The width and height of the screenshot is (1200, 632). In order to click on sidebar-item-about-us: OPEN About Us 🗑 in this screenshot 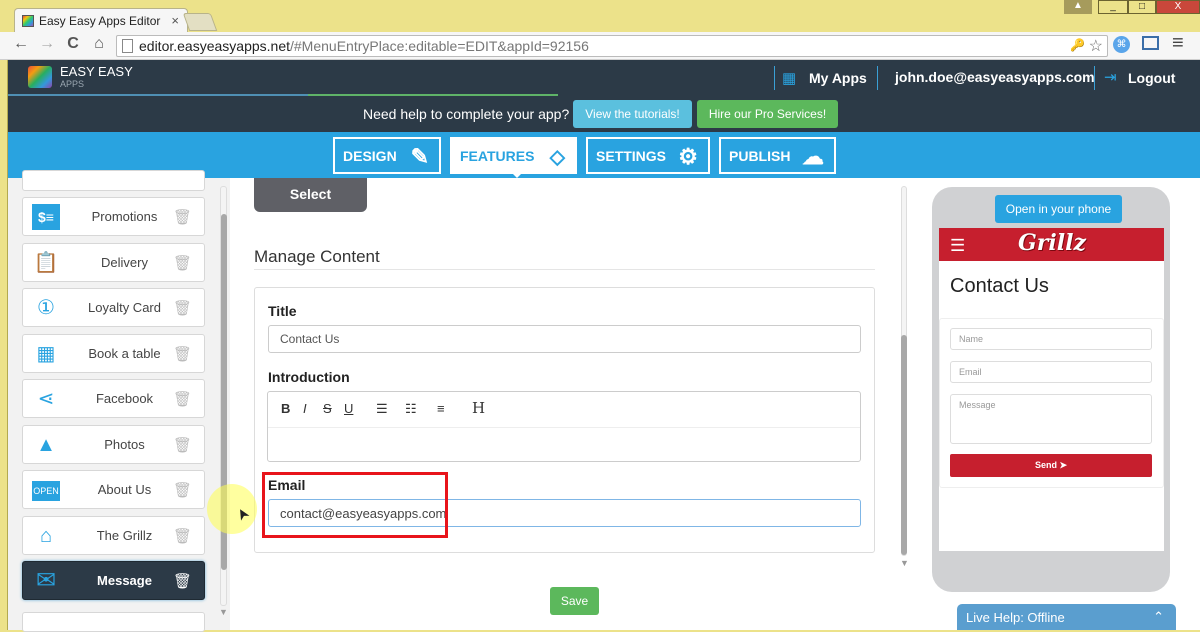, I will do `click(113, 489)`.